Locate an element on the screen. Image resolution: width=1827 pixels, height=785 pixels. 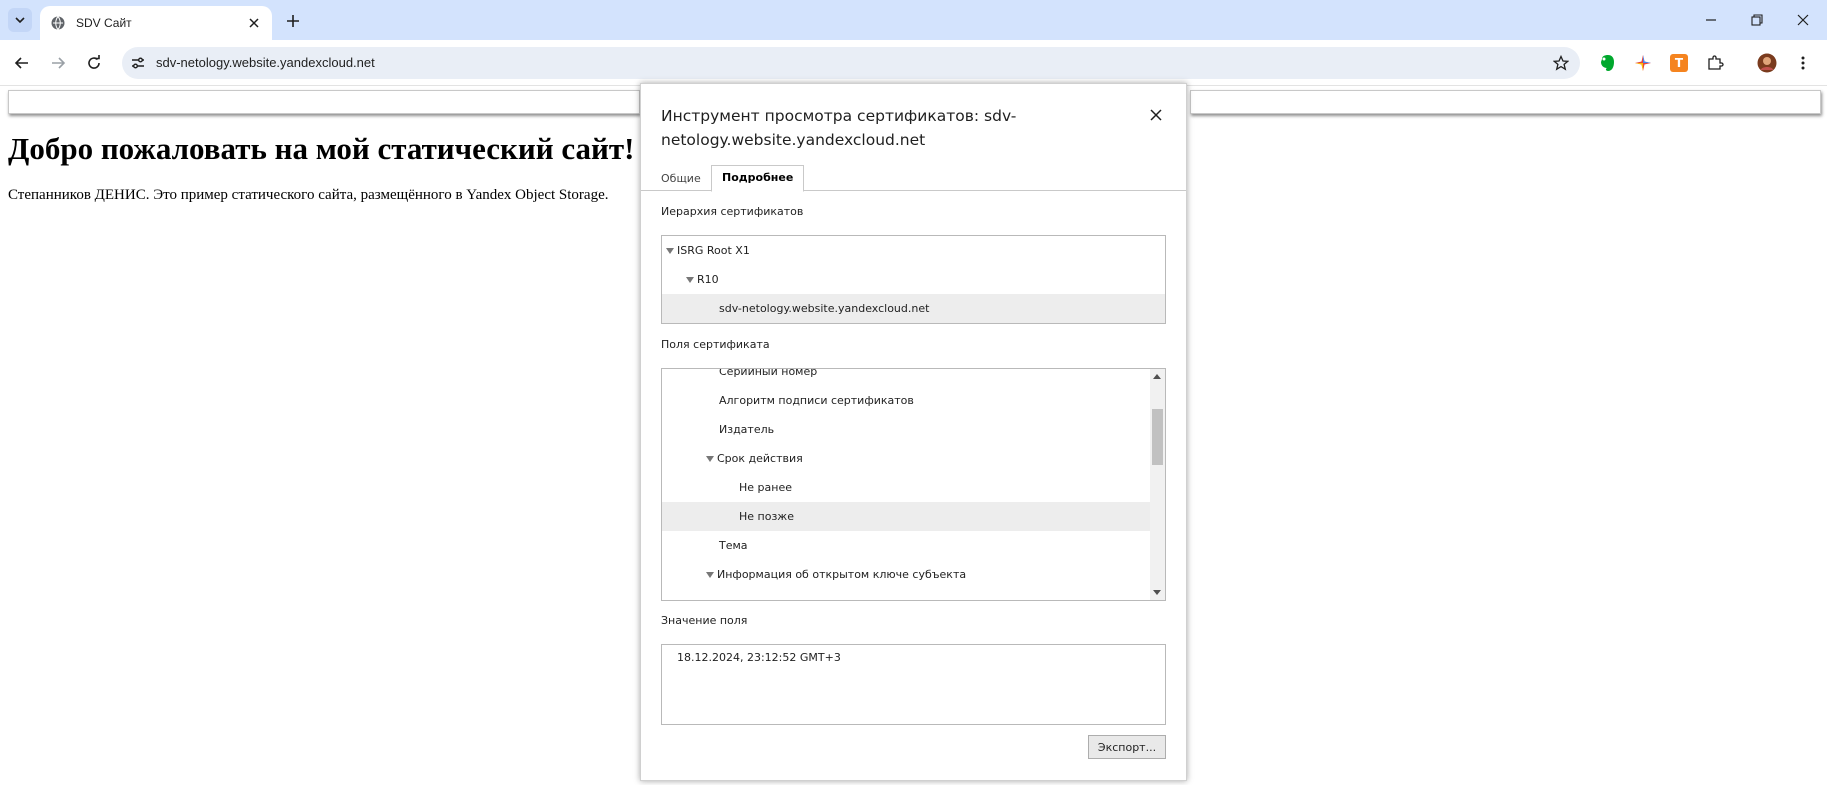
plus-icon is located at coordinates (293, 21).